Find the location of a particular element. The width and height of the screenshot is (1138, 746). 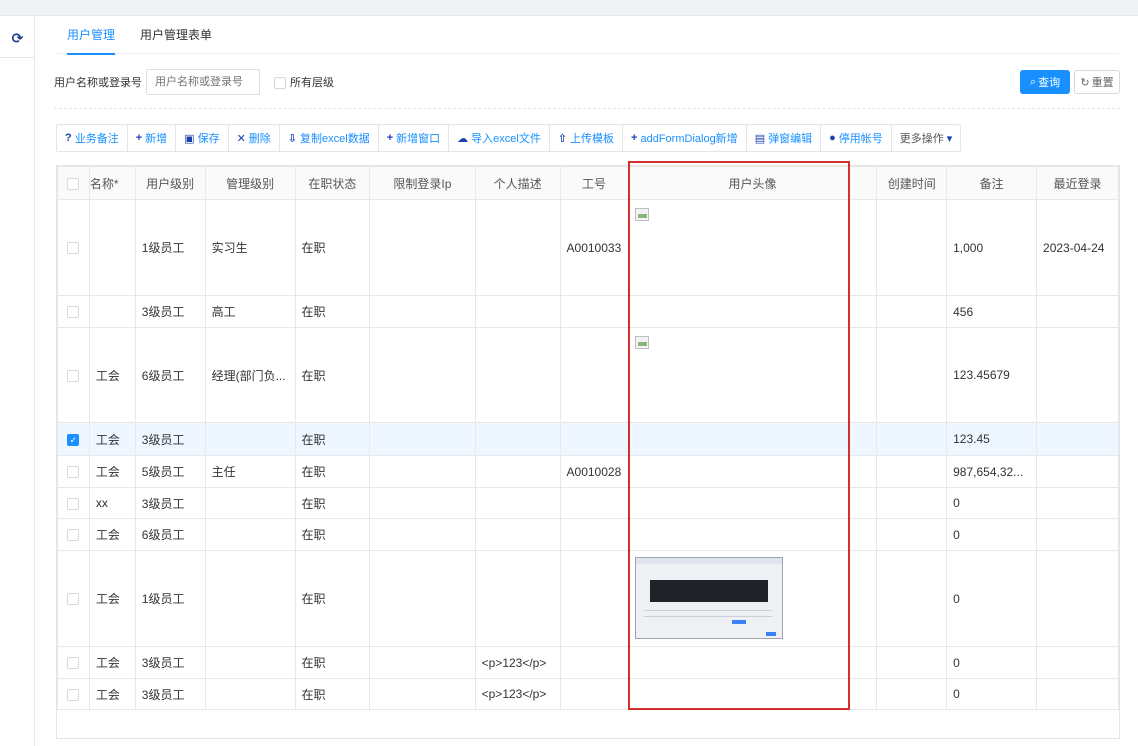

row-checkbox: ✓ is located at coordinates (73, 439).